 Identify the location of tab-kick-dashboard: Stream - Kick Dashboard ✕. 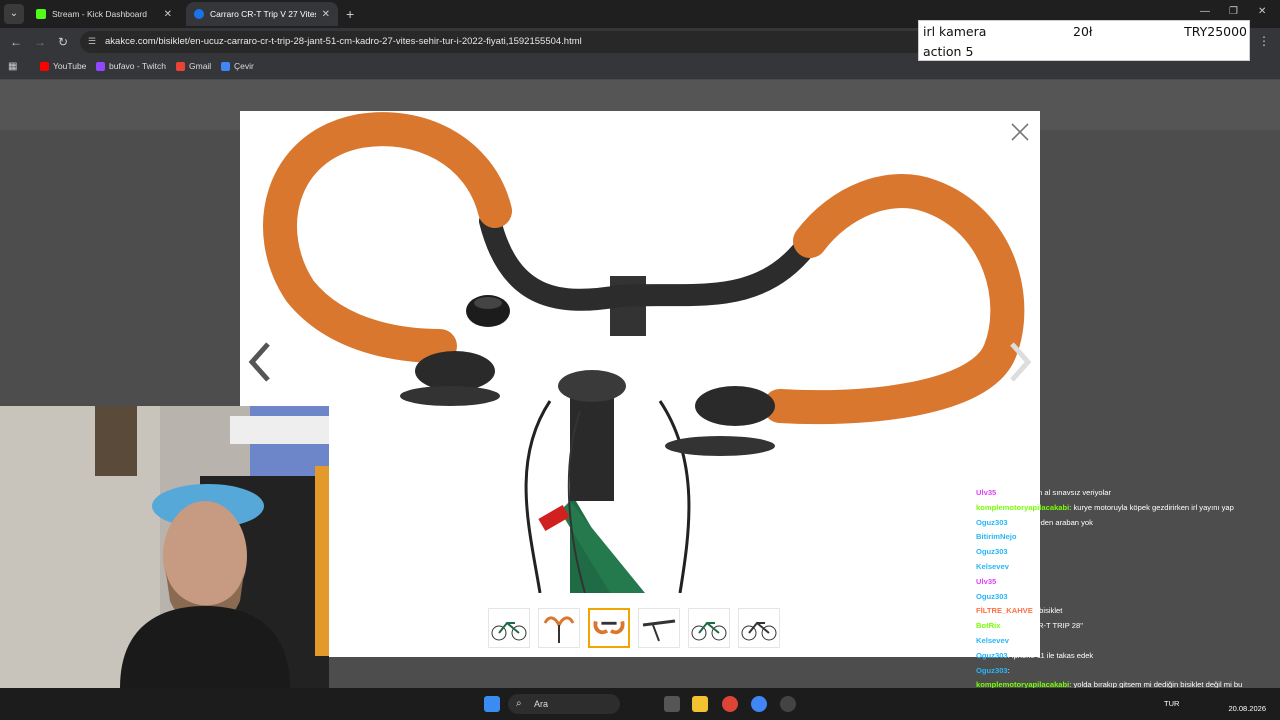
(104, 14).